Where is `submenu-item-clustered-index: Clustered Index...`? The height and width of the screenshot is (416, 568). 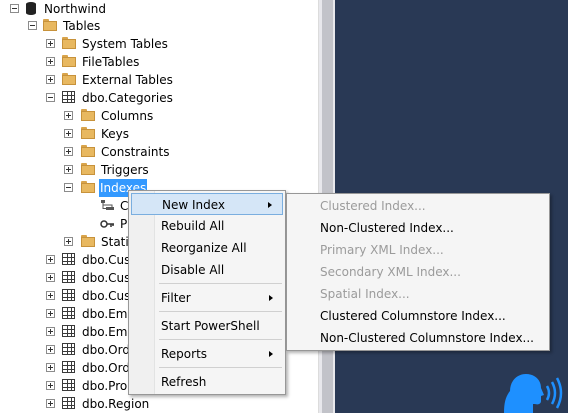 submenu-item-clustered-index: Clustered Index... is located at coordinates (373, 206).